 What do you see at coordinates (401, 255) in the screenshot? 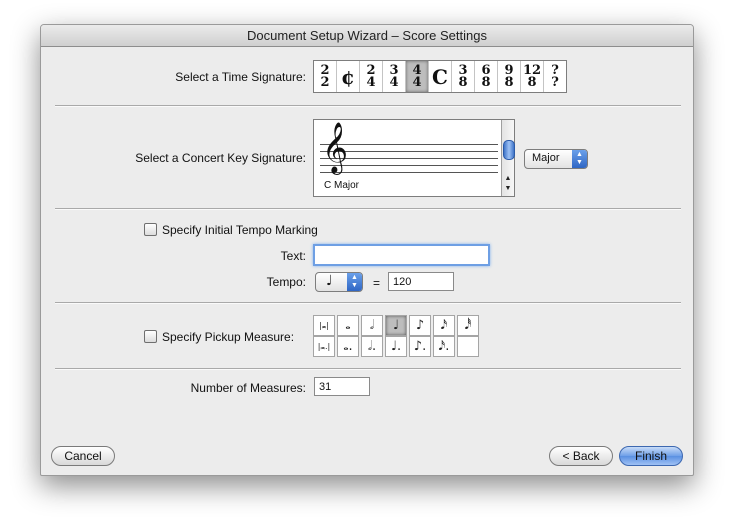
I see `tempo-text-input` at bounding box center [401, 255].